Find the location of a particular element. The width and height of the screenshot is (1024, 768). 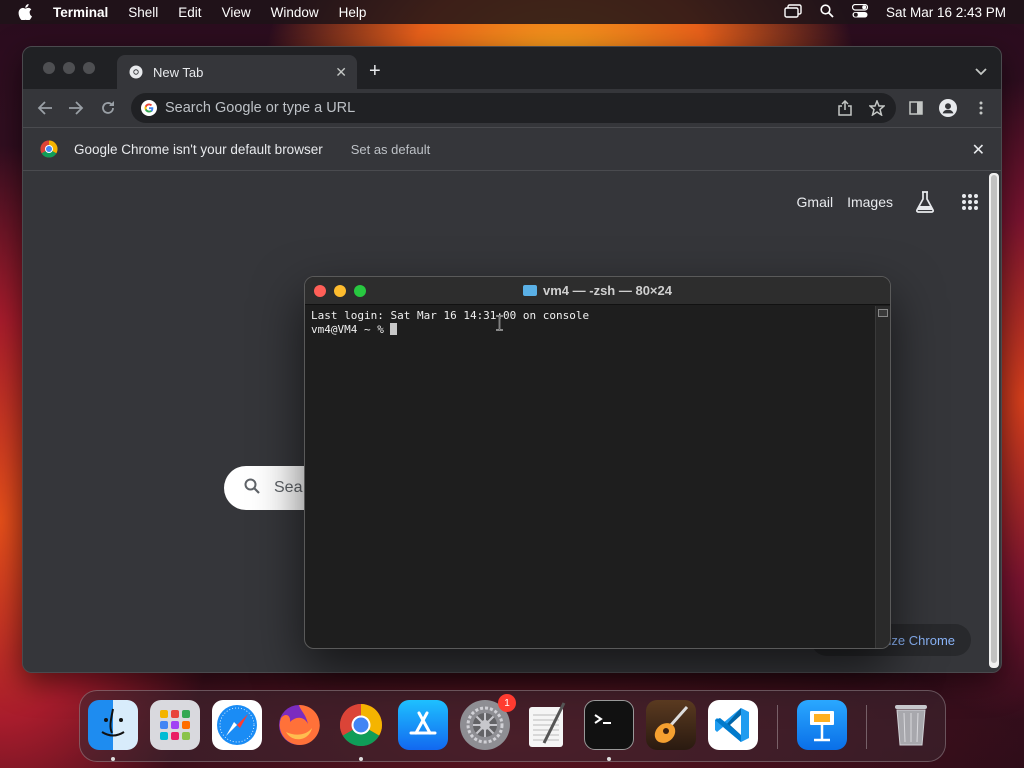

window-close-button is located at coordinates (49, 68).